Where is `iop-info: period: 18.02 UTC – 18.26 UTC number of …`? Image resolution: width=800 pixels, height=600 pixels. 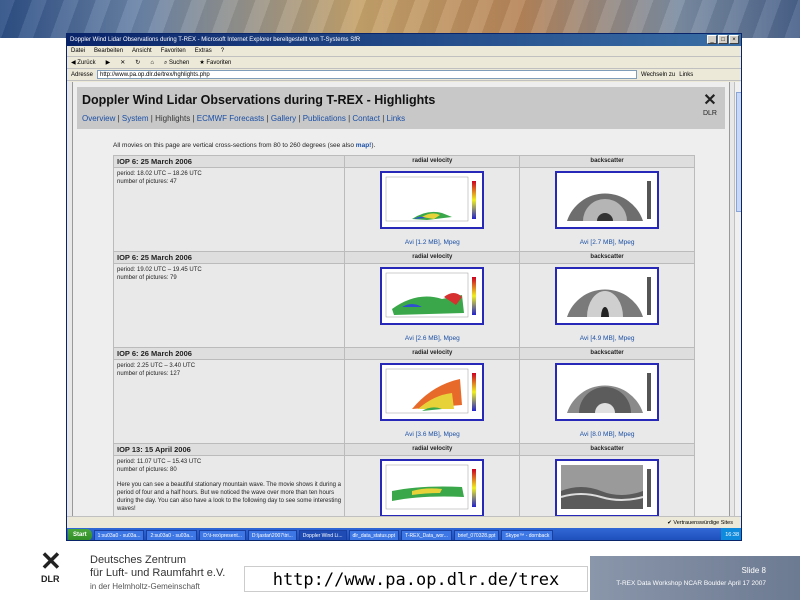
iop-info: period: 18.02 UTC – 18.26 UTC number of … is located at coordinates (229, 209).